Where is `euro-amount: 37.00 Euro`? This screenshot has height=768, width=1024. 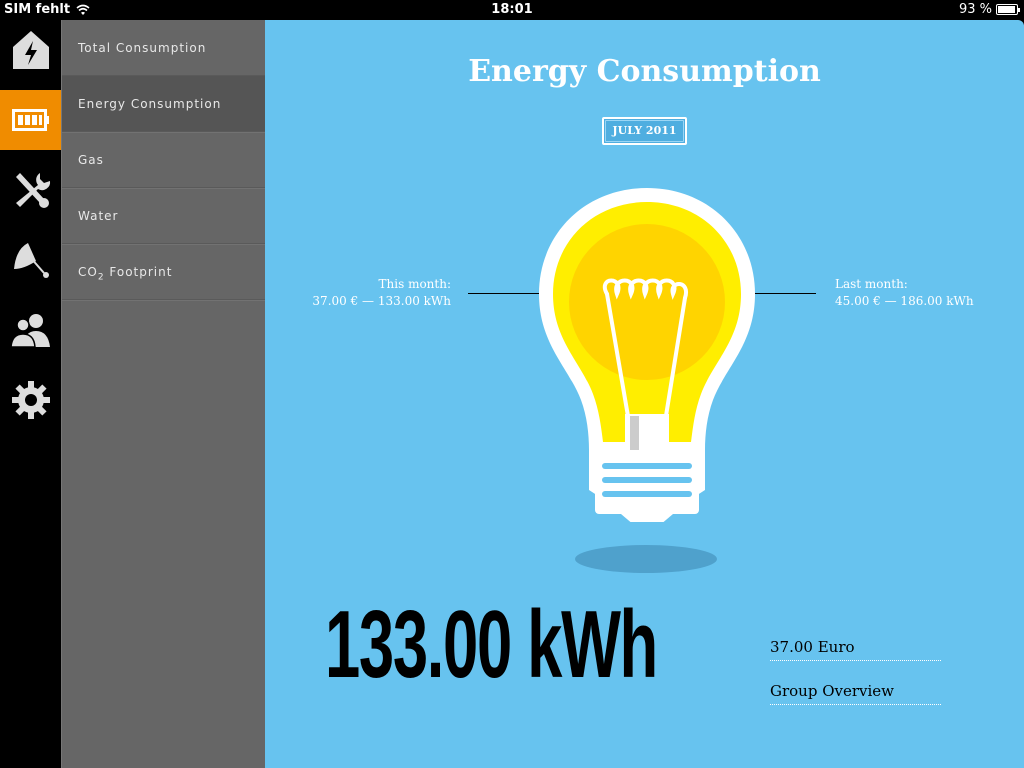 euro-amount: 37.00 Euro is located at coordinates (855, 649).